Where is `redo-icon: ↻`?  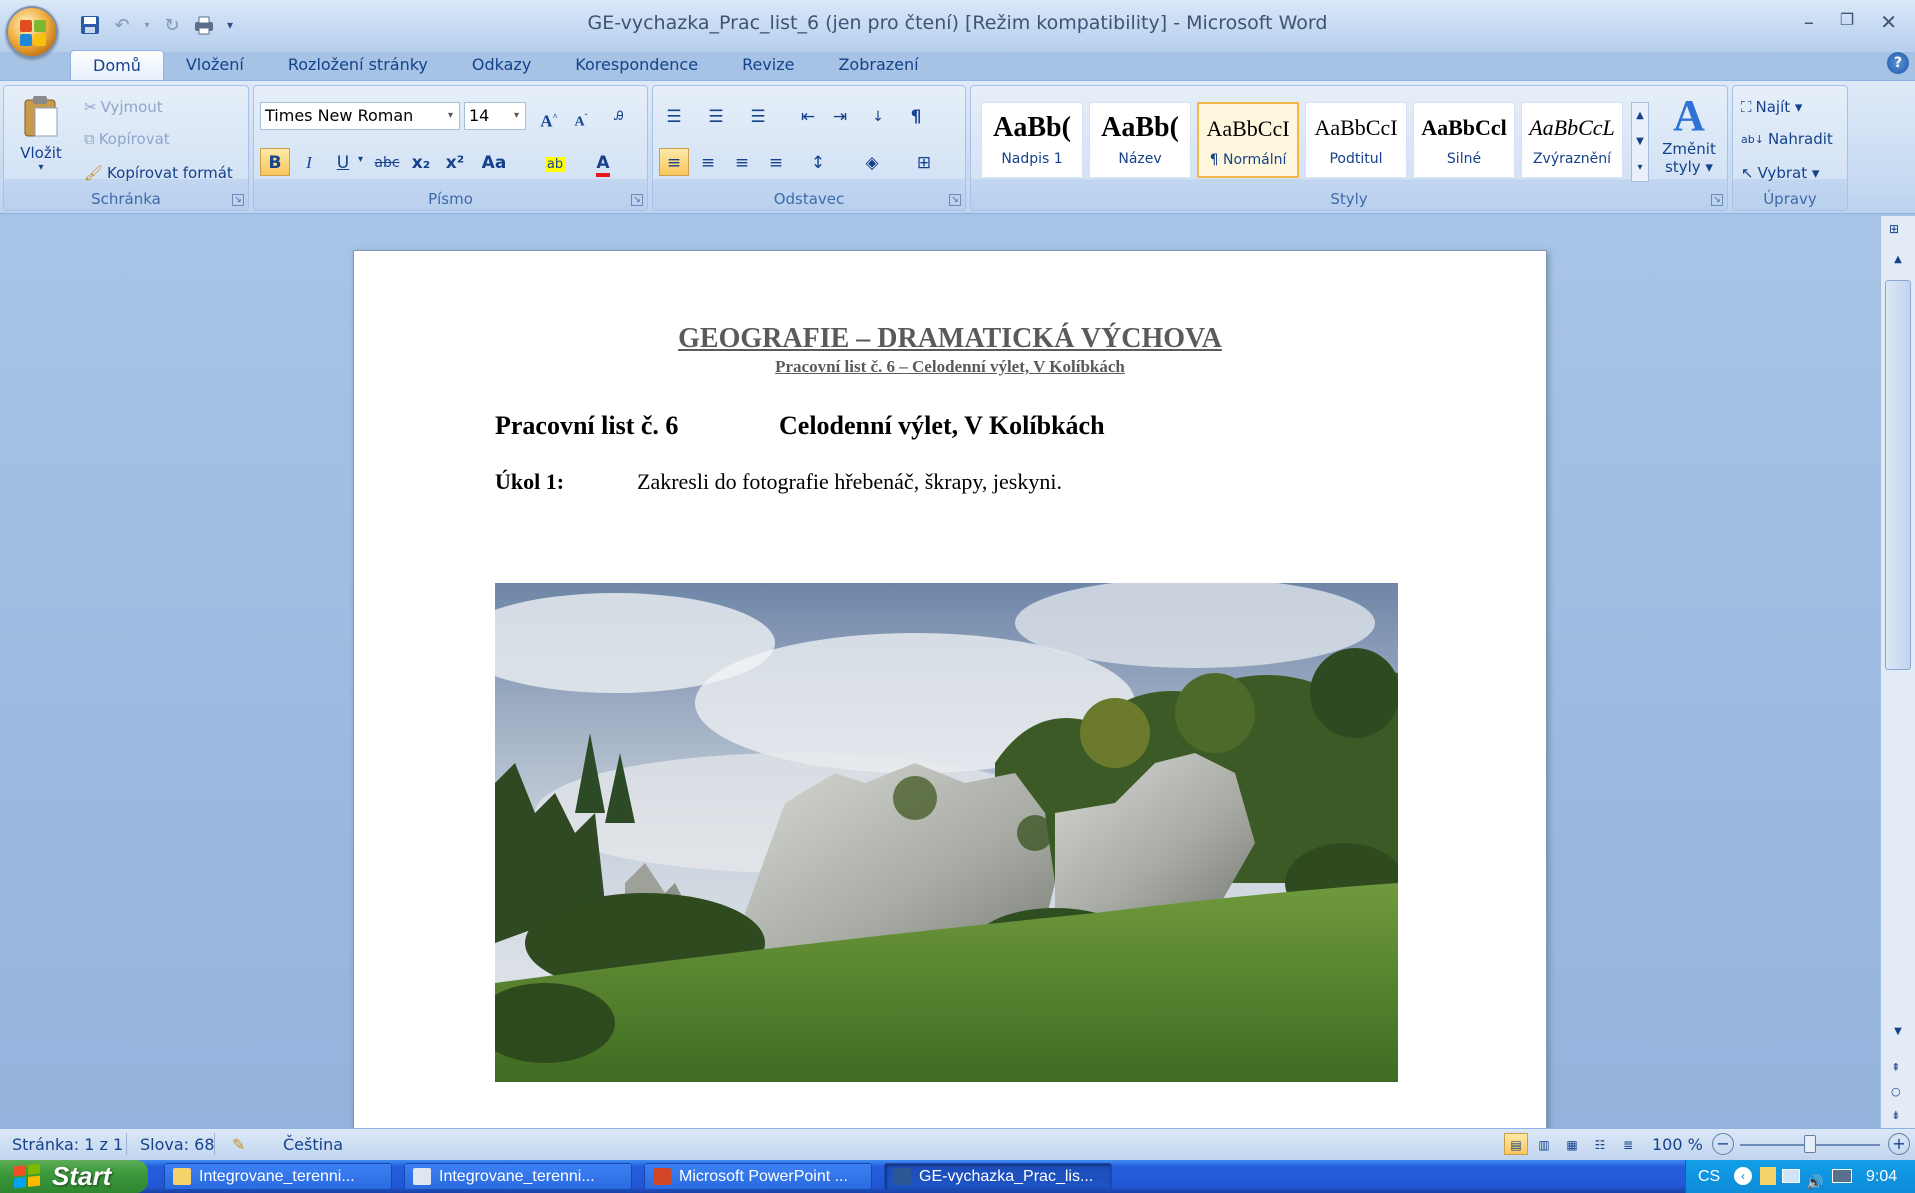 redo-icon: ↻ is located at coordinates (172, 25).